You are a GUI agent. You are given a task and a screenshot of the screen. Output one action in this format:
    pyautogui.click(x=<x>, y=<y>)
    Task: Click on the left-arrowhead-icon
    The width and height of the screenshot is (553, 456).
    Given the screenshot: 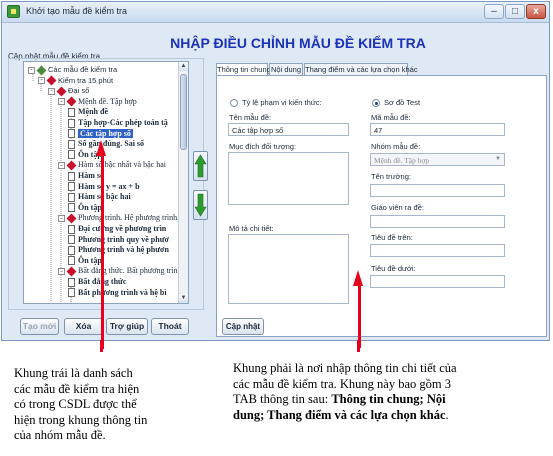 What is the action you would take?
    pyautogui.click(x=101, y=148)
    